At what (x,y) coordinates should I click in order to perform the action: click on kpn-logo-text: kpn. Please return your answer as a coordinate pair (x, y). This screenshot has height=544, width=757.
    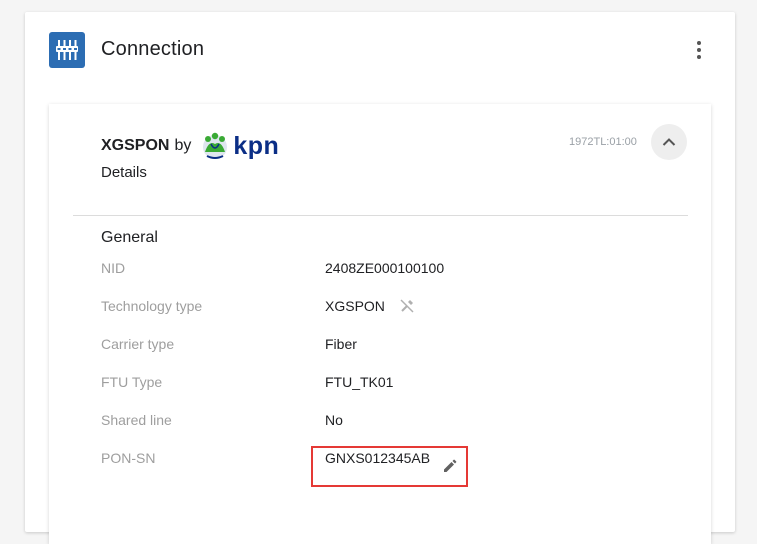
    Looking at the image, I should click on (256, 145).